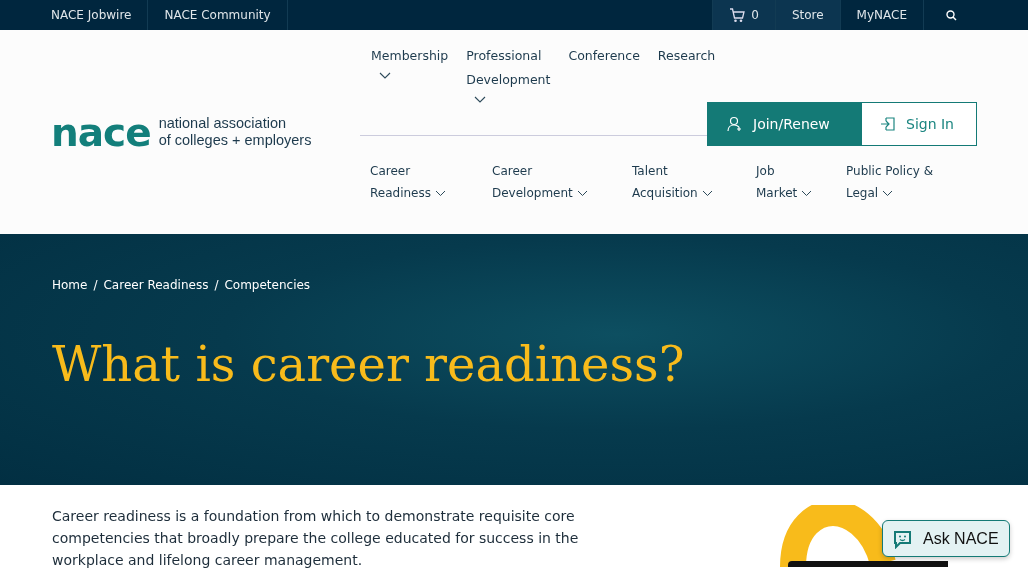 Image resolution: width=1028 pixels, height=578 pixels. I want to click on topic-nav-item: Career Development, so click(547, 182).